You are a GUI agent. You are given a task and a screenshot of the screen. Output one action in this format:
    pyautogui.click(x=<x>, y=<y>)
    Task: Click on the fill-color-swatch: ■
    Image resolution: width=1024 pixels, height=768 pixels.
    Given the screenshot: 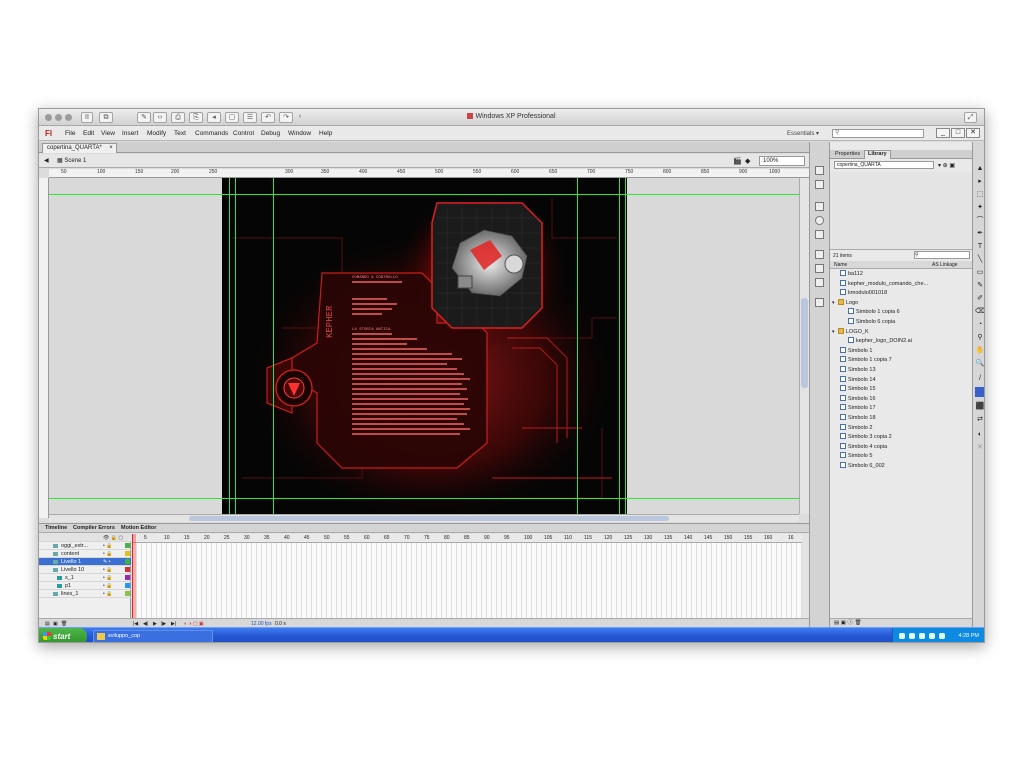 What is the action you would take?
    pyautogui.click(x=979, y=392)
    